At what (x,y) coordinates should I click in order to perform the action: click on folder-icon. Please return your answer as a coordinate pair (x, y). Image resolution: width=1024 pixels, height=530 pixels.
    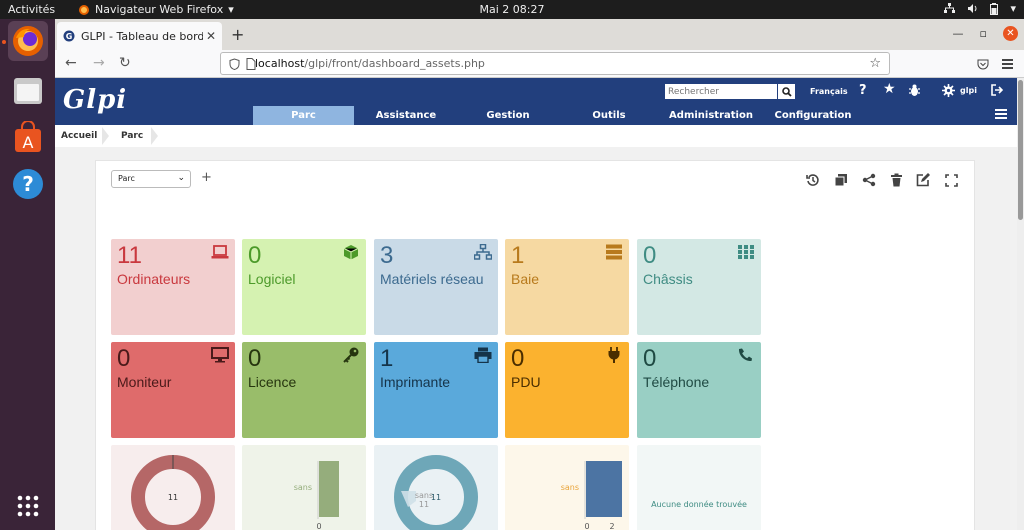
    Looking at the image, I should click on (28, 91).